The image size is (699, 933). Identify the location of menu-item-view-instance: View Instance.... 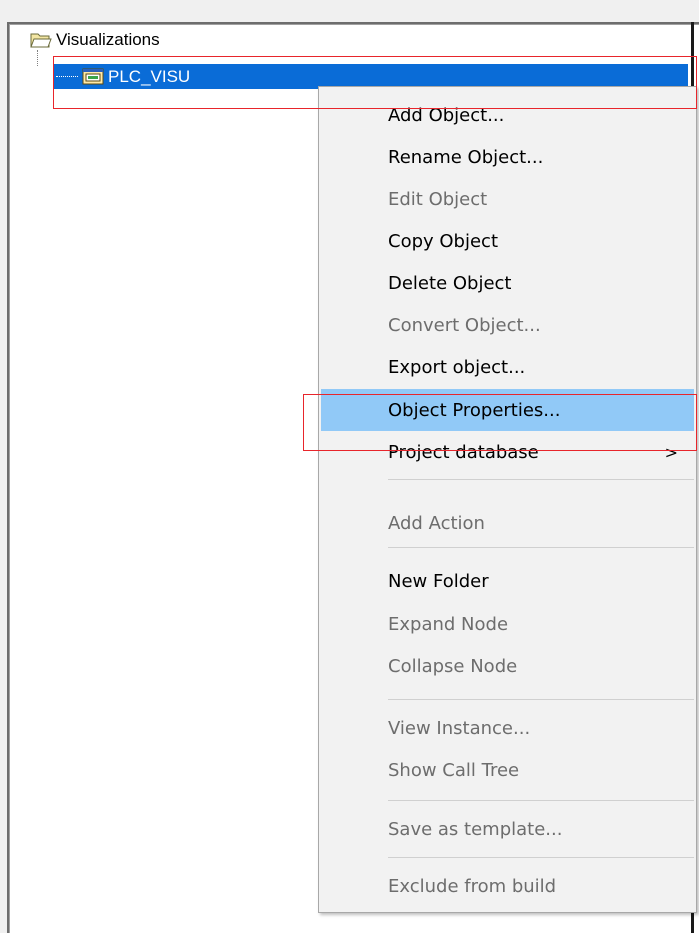
(507, 728).